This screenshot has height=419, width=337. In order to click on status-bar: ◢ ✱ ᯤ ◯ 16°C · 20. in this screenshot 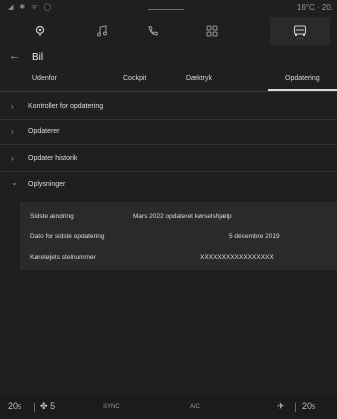, I will do `click(168, 8)`.